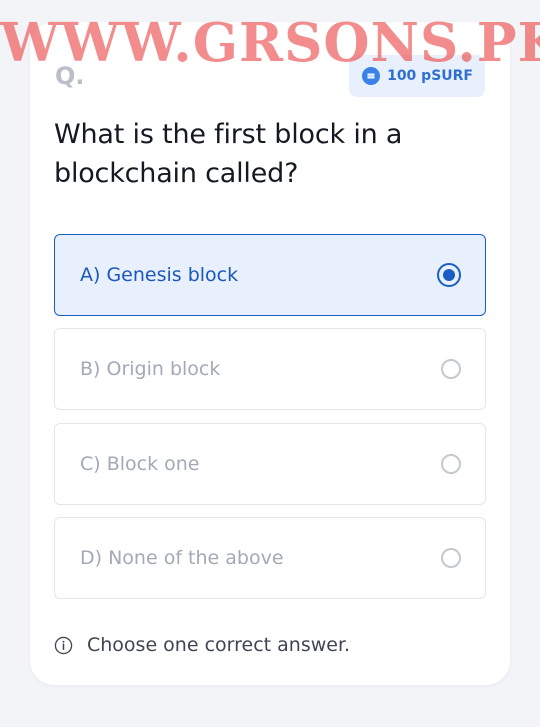  What do you see at coordinates (270, 464) in the screenshot?
I see `option-c: C) Block one` at bounding box center [270, 464].